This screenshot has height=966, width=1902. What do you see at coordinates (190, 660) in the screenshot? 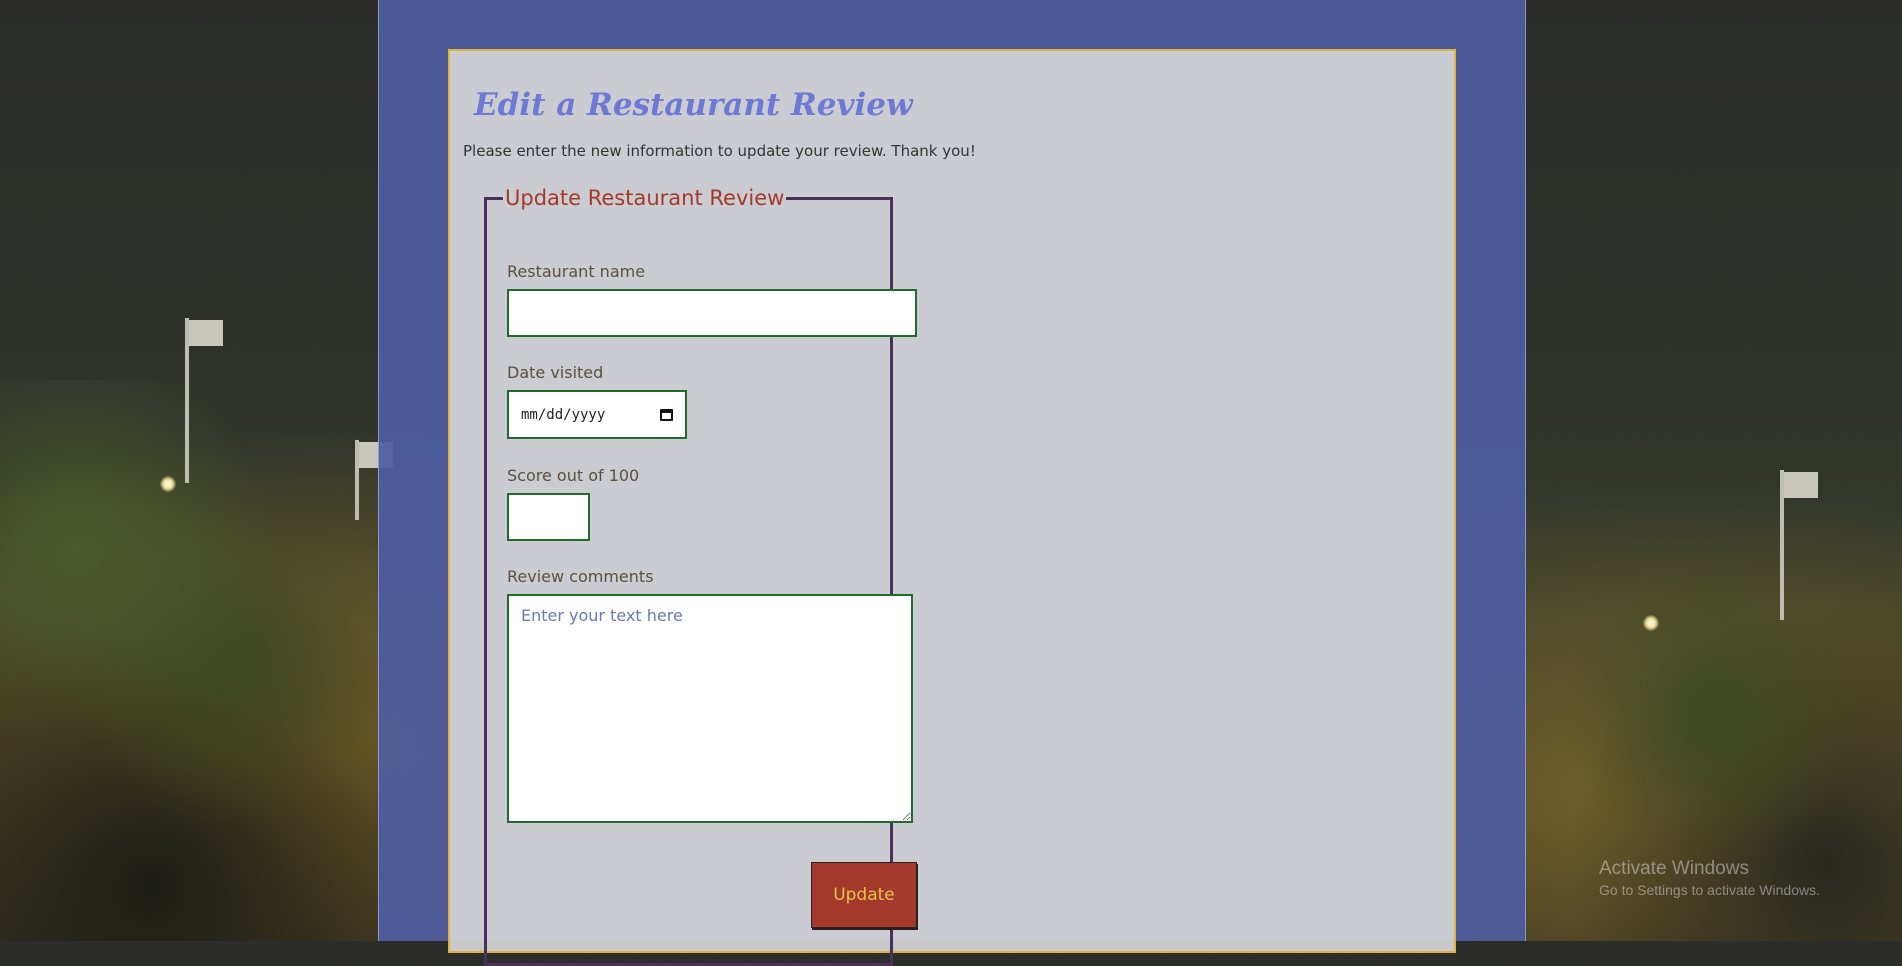
I see `background-trees-left` at bounding box center [190, 660].